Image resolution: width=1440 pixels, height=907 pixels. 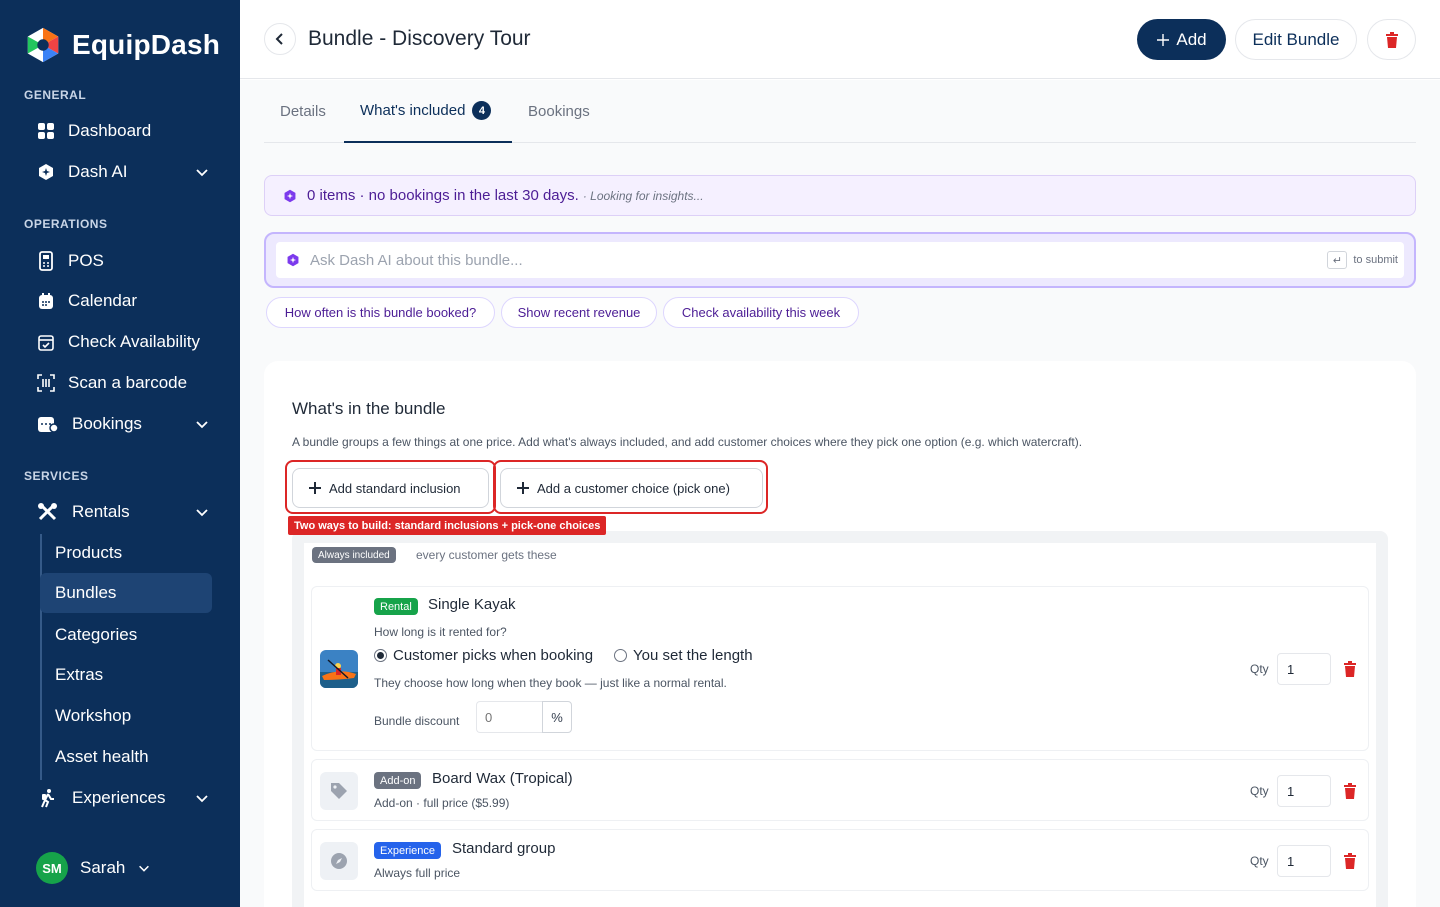 What do you see at coordinates (440, 632) in the screenshot?
I see `rental-length-question: How long is it rented for?` at bounding box center [440, 632].